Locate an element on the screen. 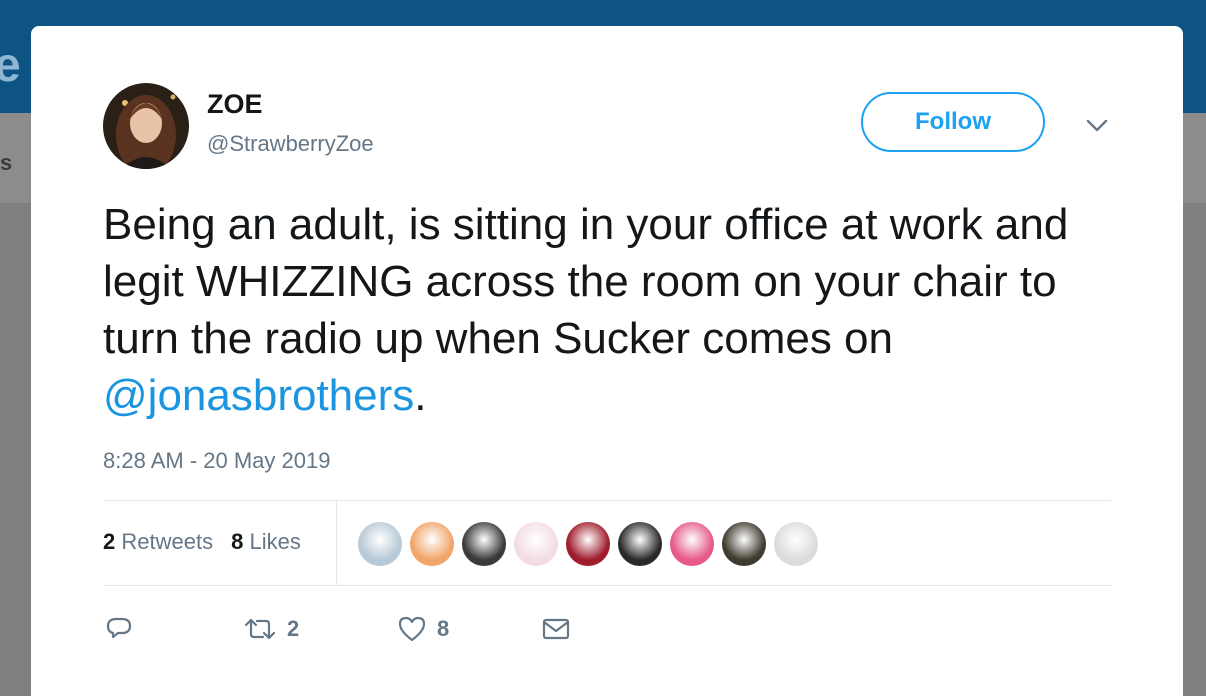 The width and height of the screenshot is (1206, 696). stats-top-divider is located at coordinates (607, 500).